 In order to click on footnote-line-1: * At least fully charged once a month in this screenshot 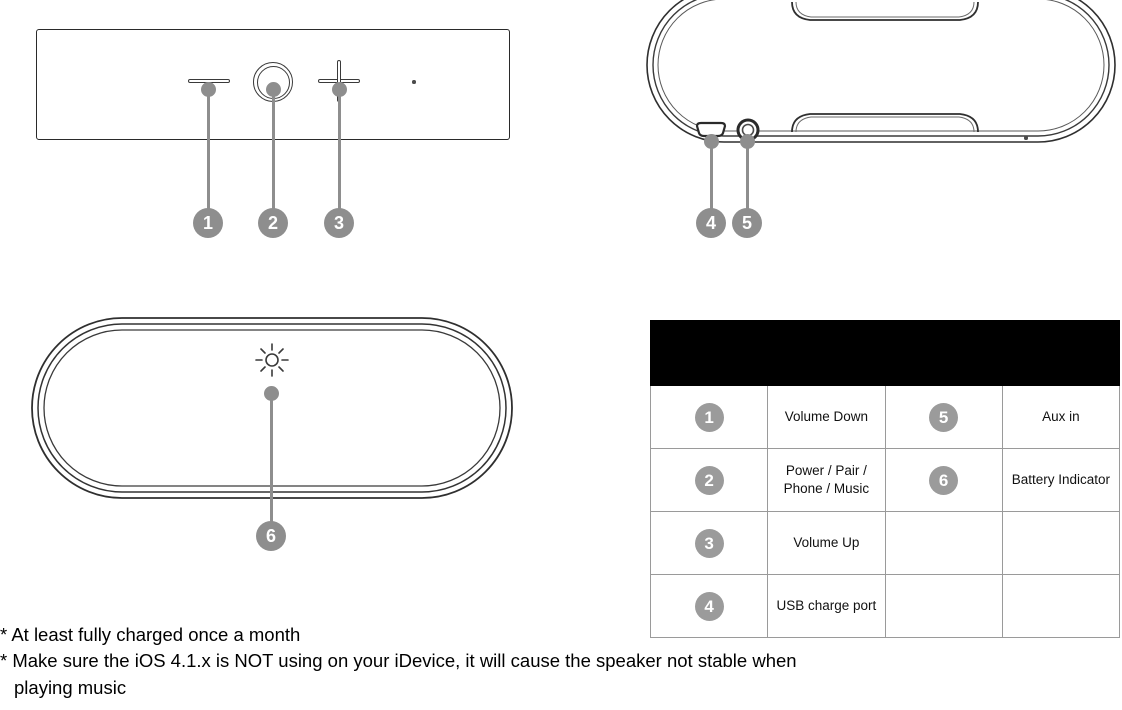, I will do `click(150, 634)`.